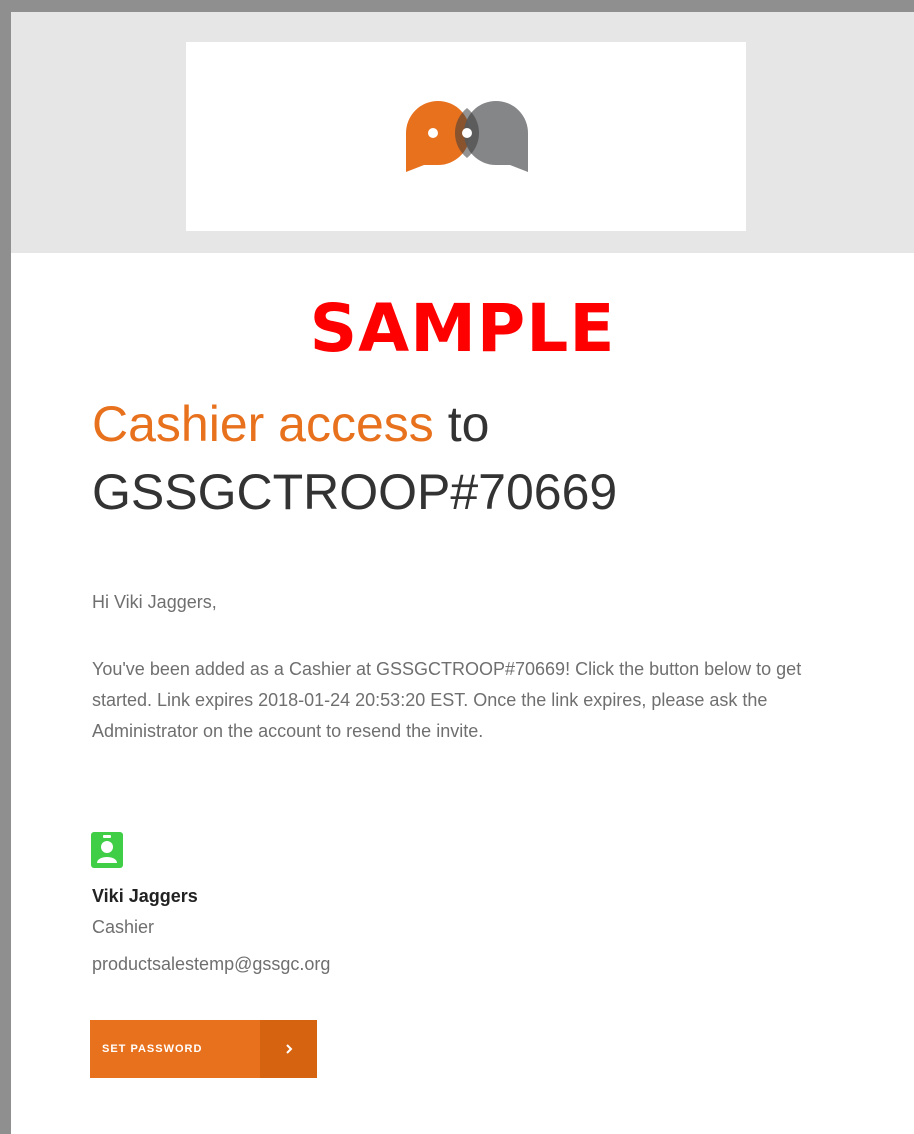 This screenshot has height=1134, width=914. Describe the element at coordinates (211, 964) in the screenshot. I see `user-email: productsalestemp@gssgc.org` at that location.